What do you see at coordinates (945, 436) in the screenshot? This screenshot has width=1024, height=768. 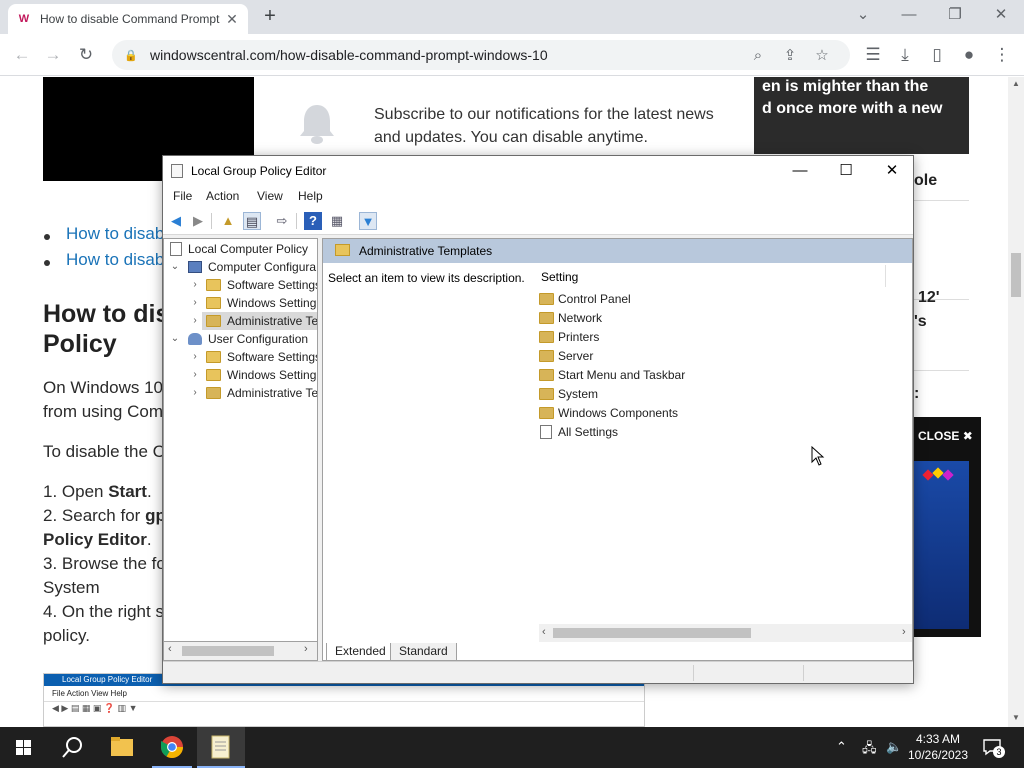 I see `ad-close-button: CLOSE ✖` at bounding box center [945, 436].